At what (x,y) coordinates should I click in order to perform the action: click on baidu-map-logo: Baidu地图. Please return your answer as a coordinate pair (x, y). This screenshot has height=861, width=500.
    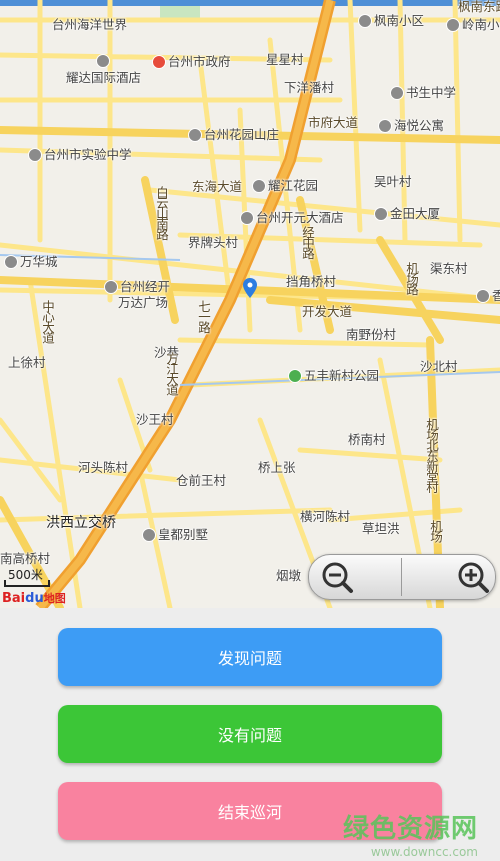
    Looking at the image, I should click on (34, 598).